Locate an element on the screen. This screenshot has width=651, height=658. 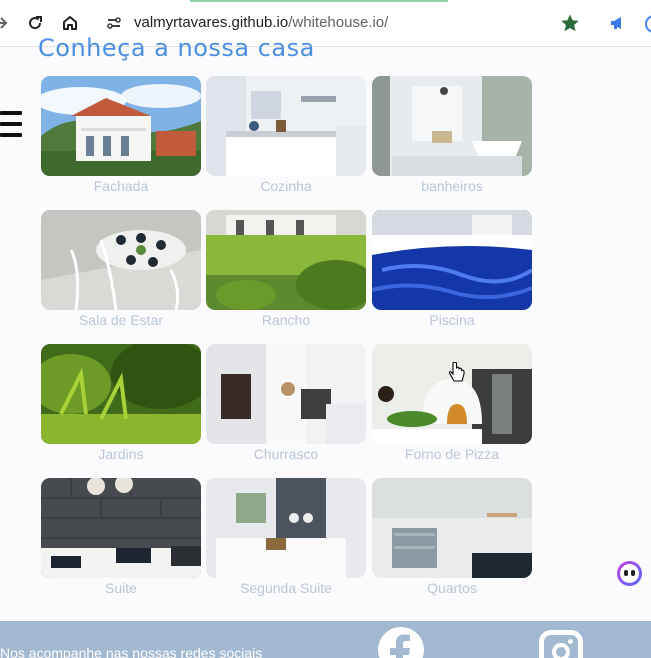
gallery-item-sala-de-estar: Sala de Estar is located at coordinates (121, 269).